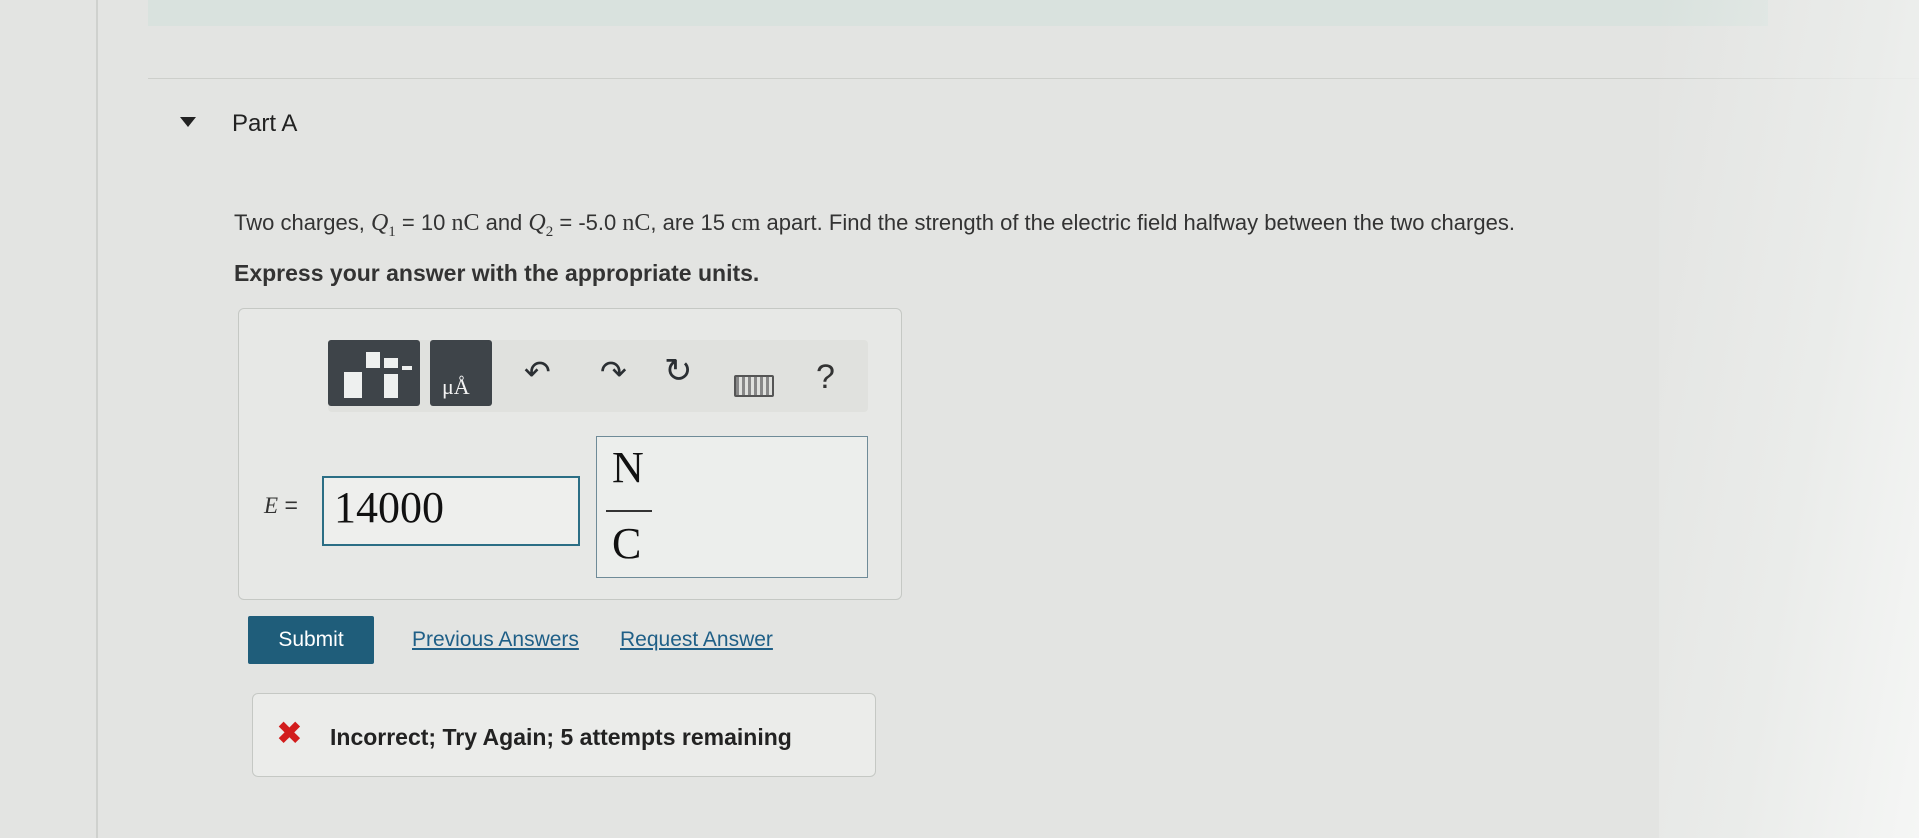  I want to click on q1-unit: nC, so click(465, 223).